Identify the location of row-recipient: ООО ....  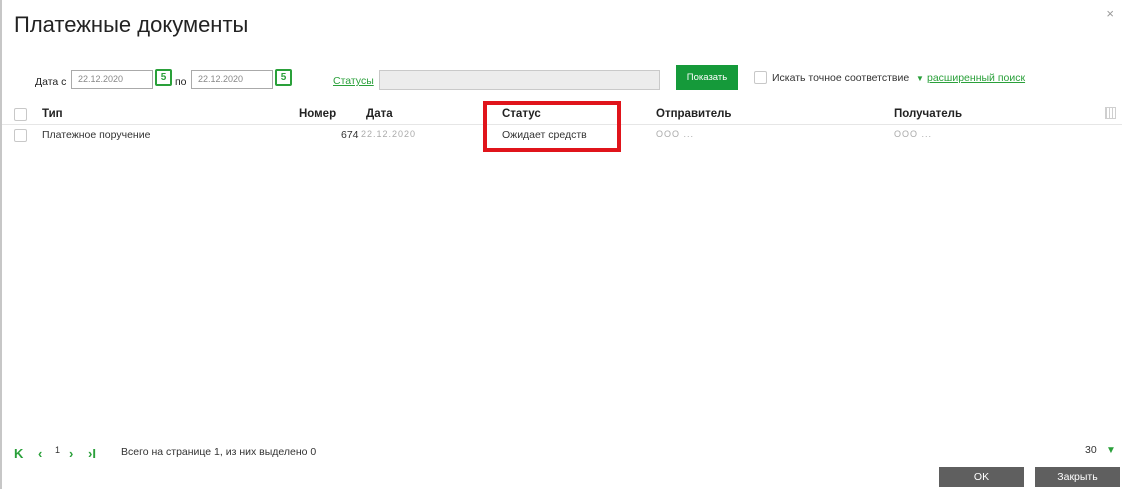
(913, 134).